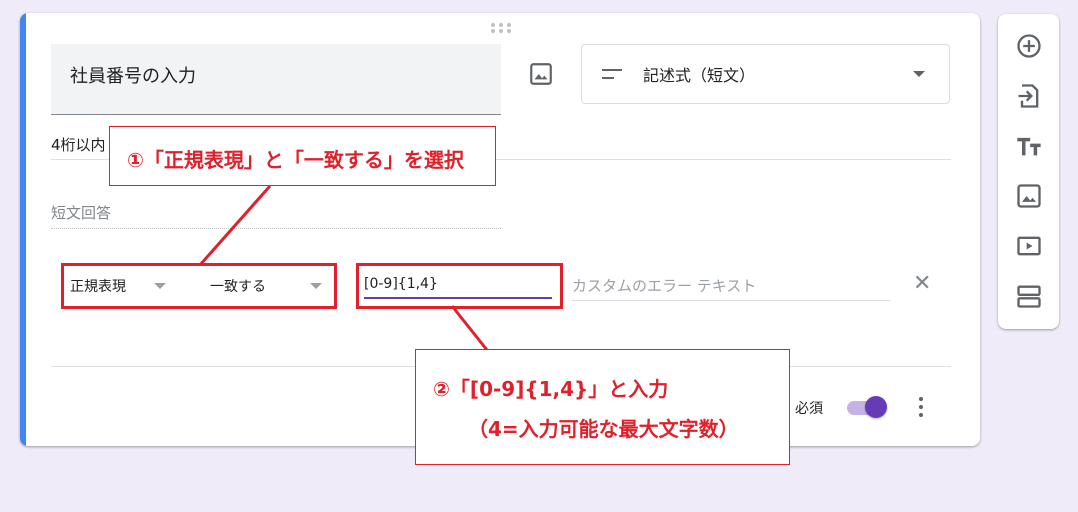 Image resolution: width=1078 pixels, height=512 pixels. I want to click on import-questions-icon, so click(1029, 96).